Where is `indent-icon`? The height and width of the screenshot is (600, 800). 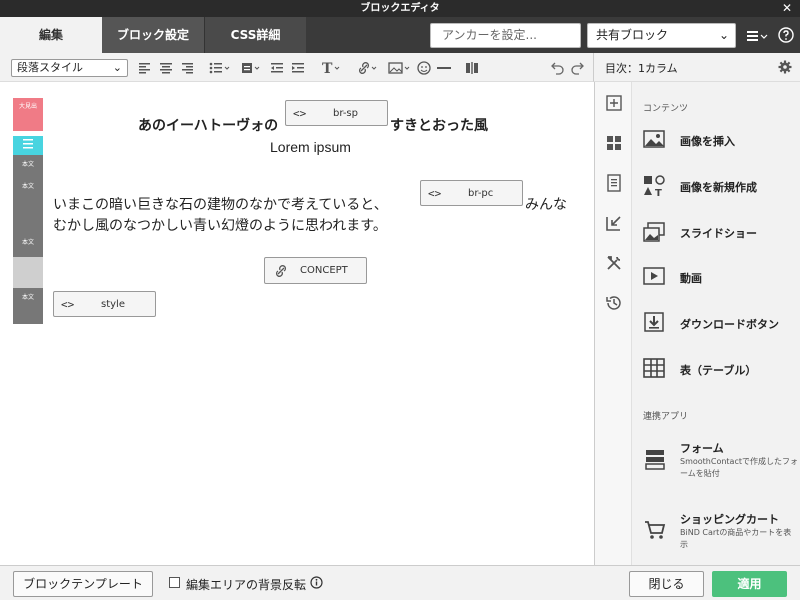
indent-icon is located at coordinates (298, 68).